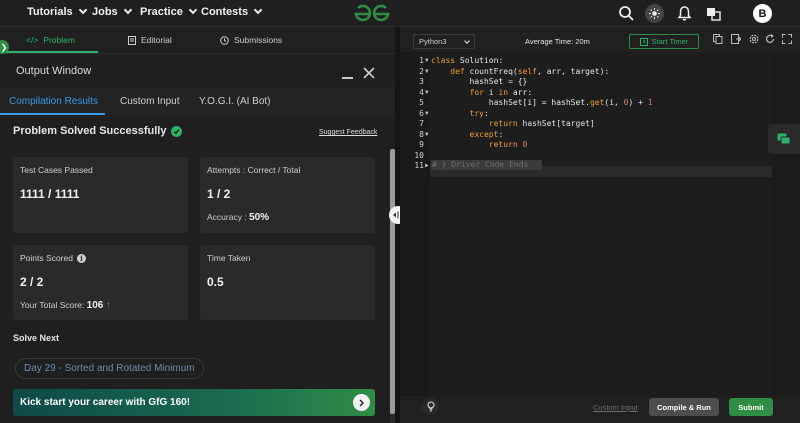  Describe the element at coordinates (53, 101) in the screenshot. I see `tab-compilation-results: Compilation Results` at that location.